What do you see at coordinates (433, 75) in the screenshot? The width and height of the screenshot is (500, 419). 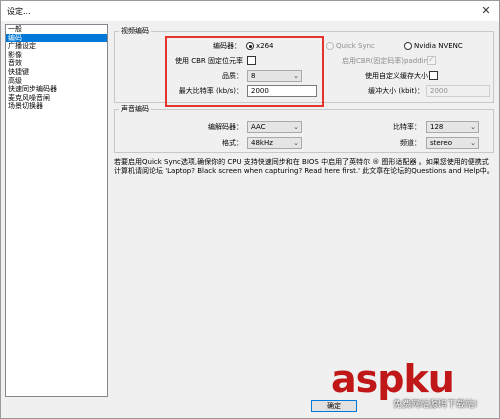 I see `custom-buffer-checkbox` at bounding box center [433, 75].